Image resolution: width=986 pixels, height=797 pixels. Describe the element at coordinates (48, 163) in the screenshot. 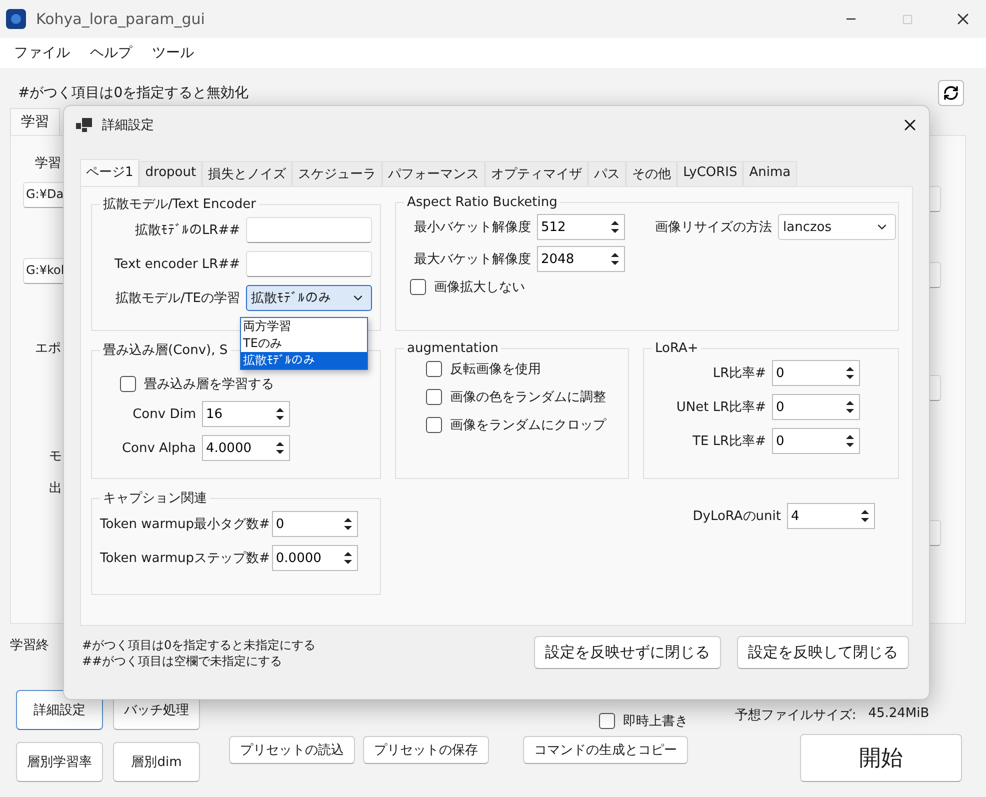

I see `field-label: 学習` at that location.